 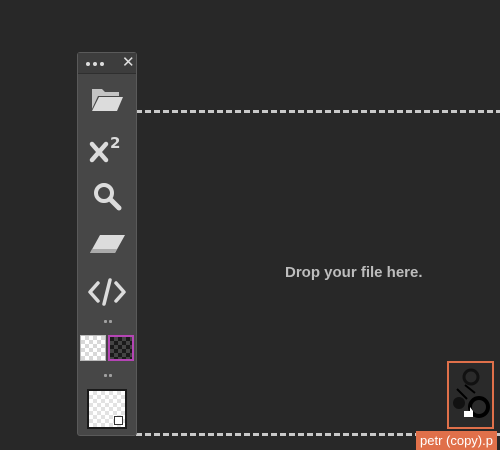 I want to click on drag-handle-icon, so click(x=95, y=64).